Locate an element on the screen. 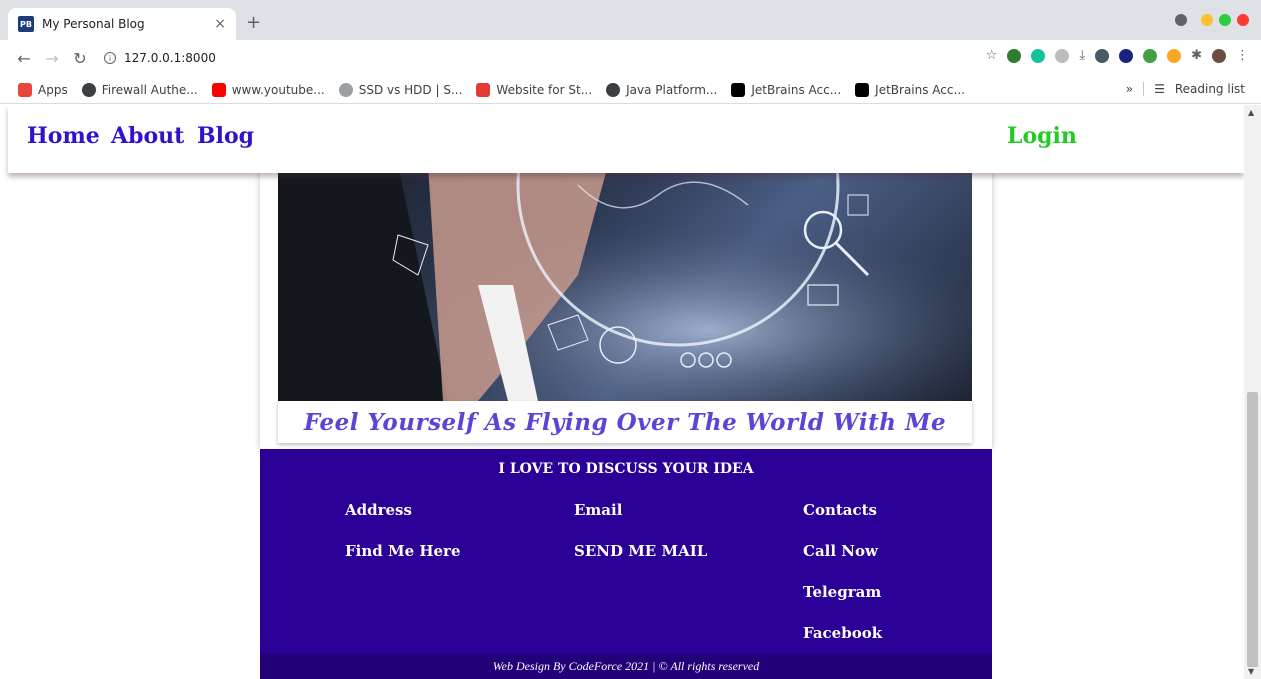 Image resolution: width=1261 pixels, height=679 pixels. browser-toolbar: ← → ↻ i 127.0.0.1:8000 ☆ ⤓ ✱ ⋮ is located at coordinates (630, 58).